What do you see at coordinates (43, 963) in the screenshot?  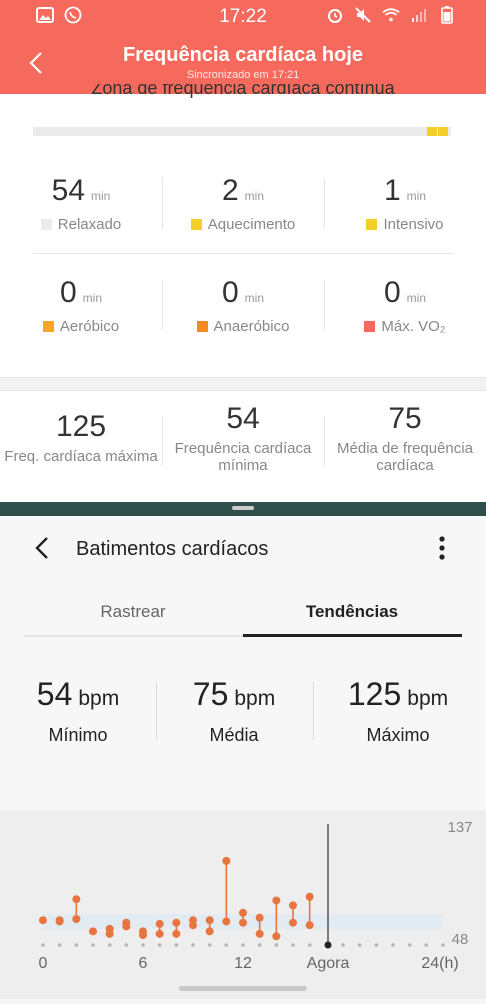 I see `x-tick-label: 0` at bounding box center [43, 963].